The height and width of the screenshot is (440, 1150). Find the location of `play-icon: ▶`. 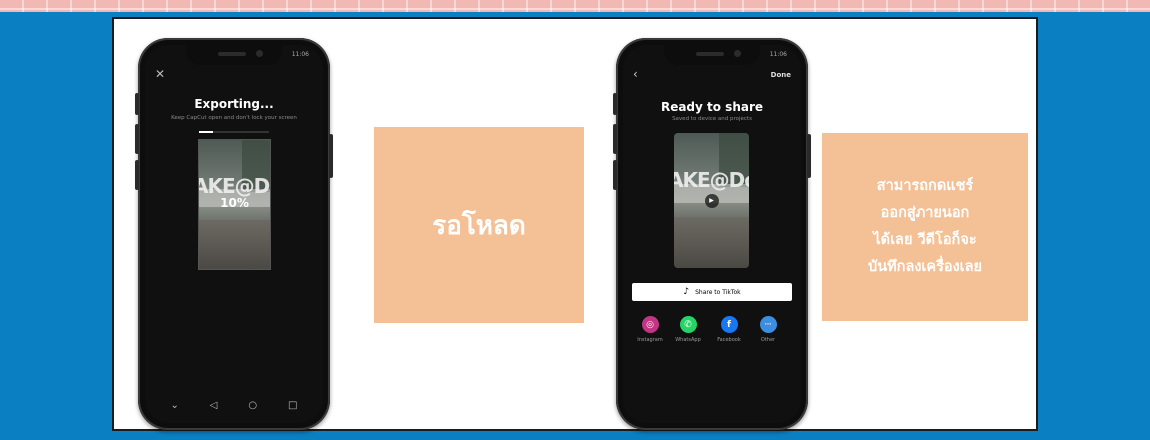

play-icon: ▶ is located at coordinates (711, 200).